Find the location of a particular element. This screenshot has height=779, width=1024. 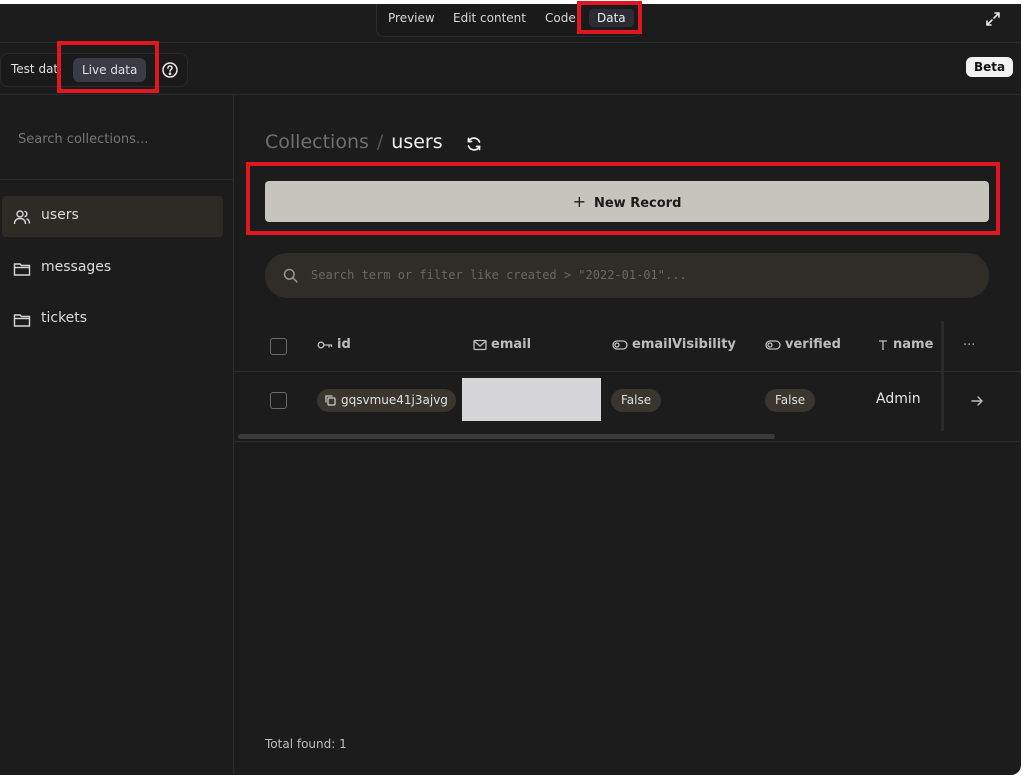

mode-tabs: Preview Edit content Code Data is located at coordinates (509, 20).